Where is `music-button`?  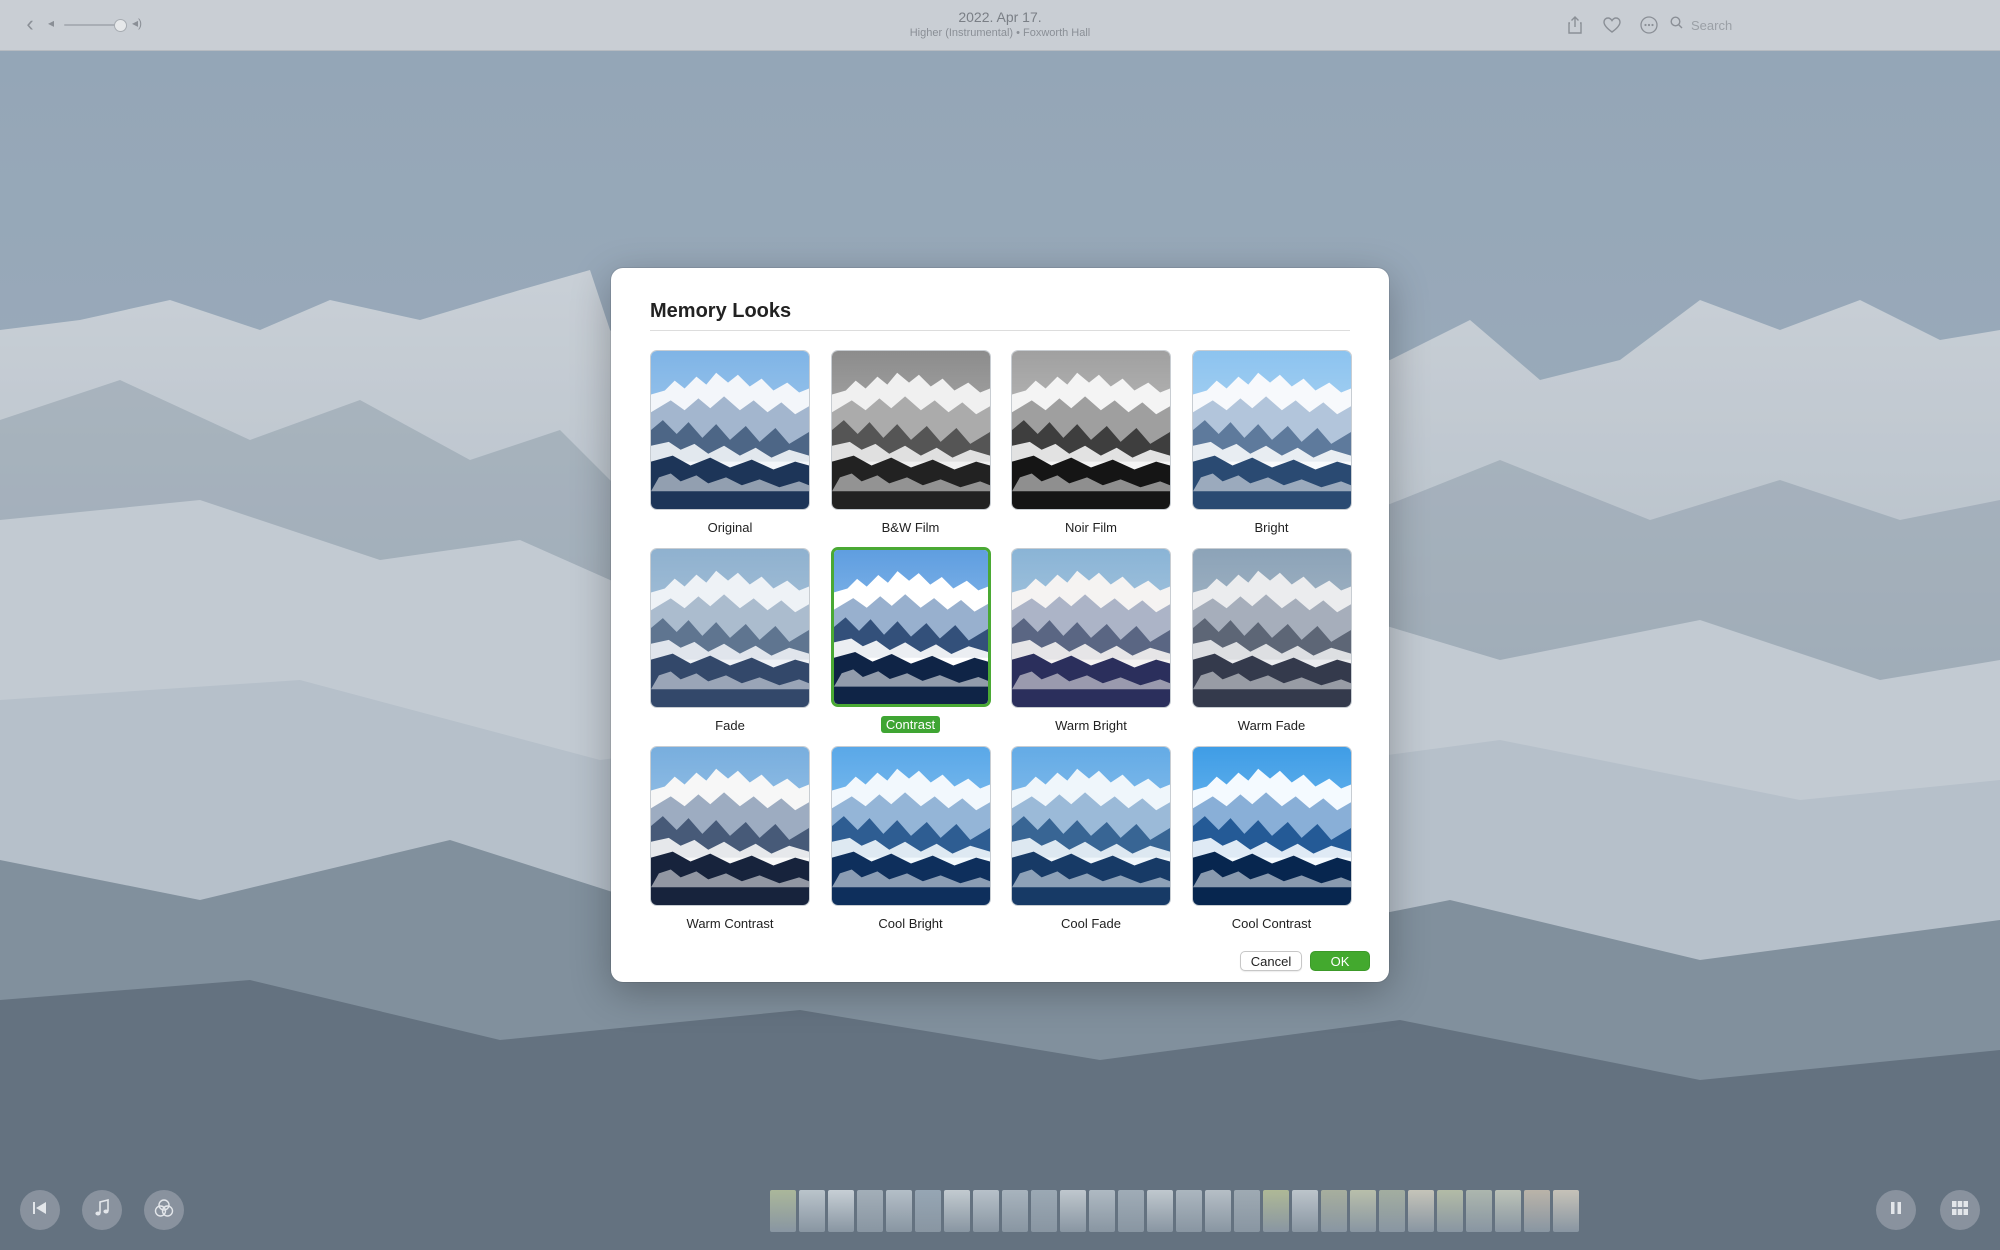 music-button is located at coordinates (102, 1210).